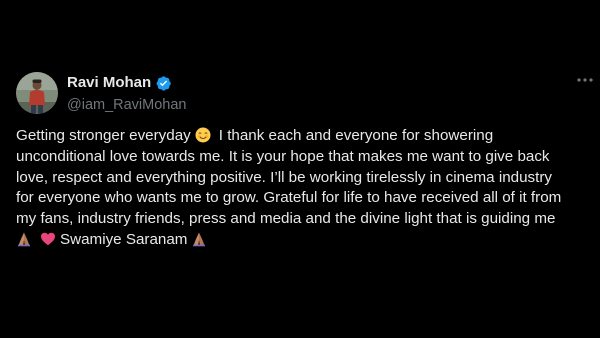  What do you see at coordinates (124, 239) in the screenshot?
I see `tweet-text-segment: Swamiye Saranam` at bounding box center [124, 239].